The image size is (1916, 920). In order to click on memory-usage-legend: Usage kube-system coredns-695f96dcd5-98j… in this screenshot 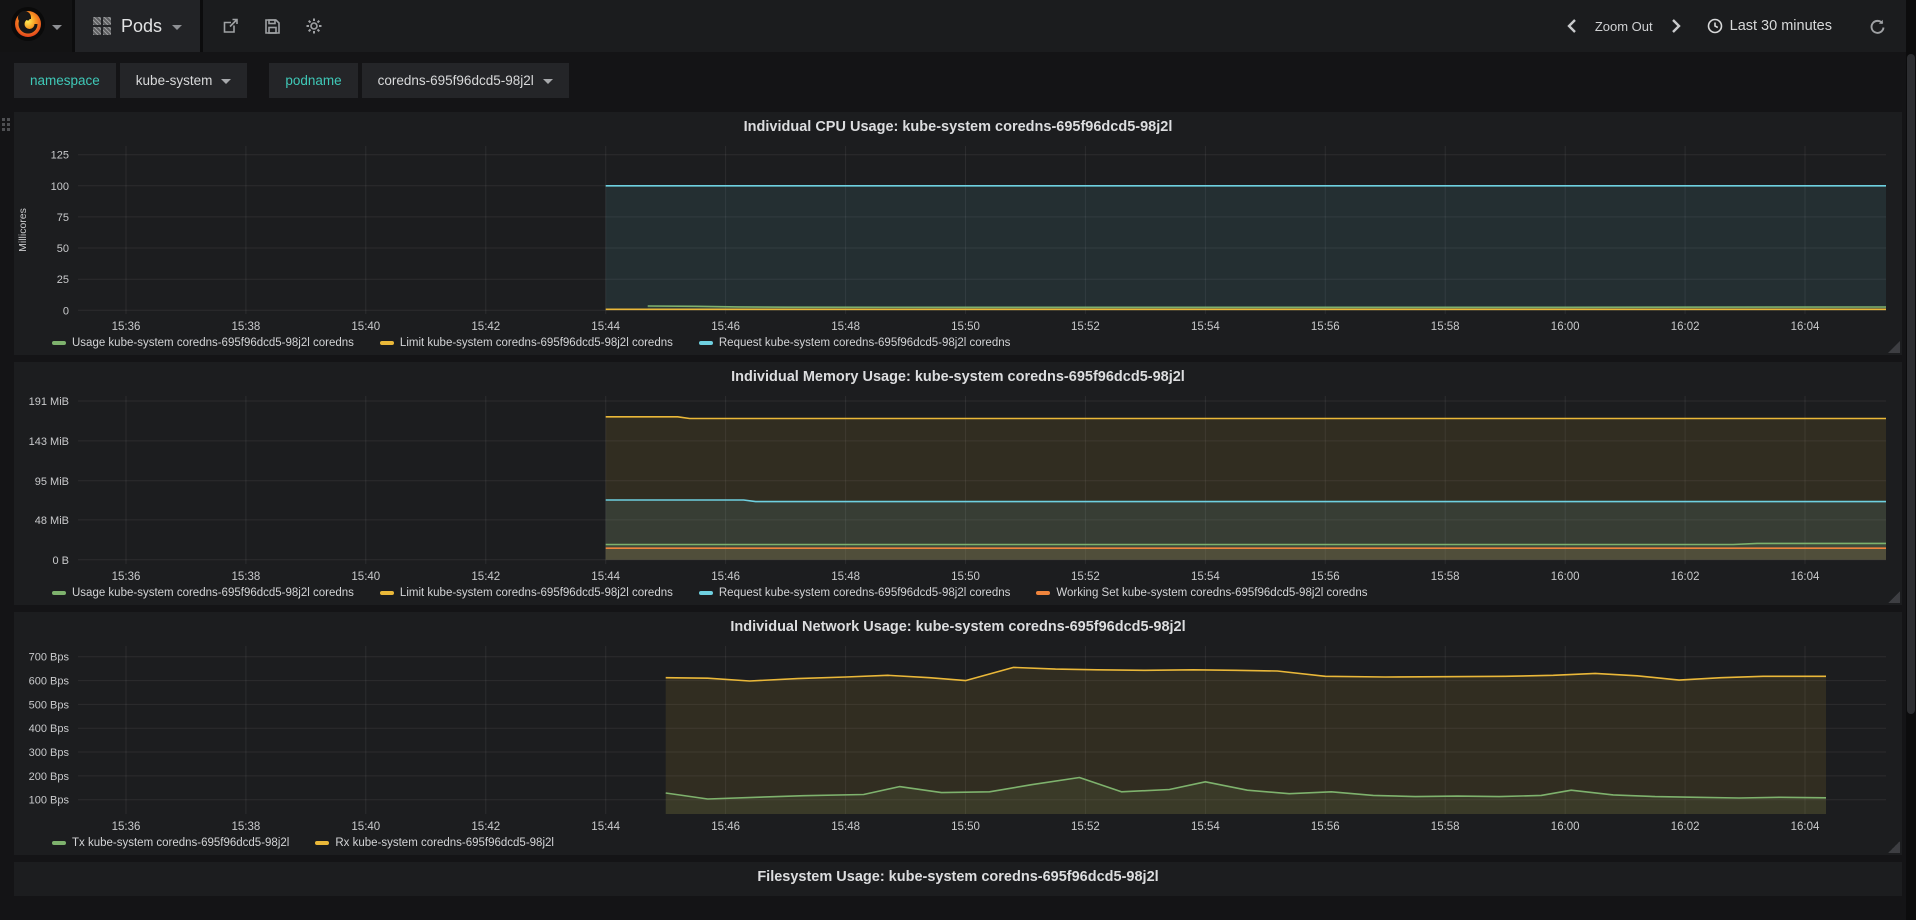, I will do `click(958, 595)`.